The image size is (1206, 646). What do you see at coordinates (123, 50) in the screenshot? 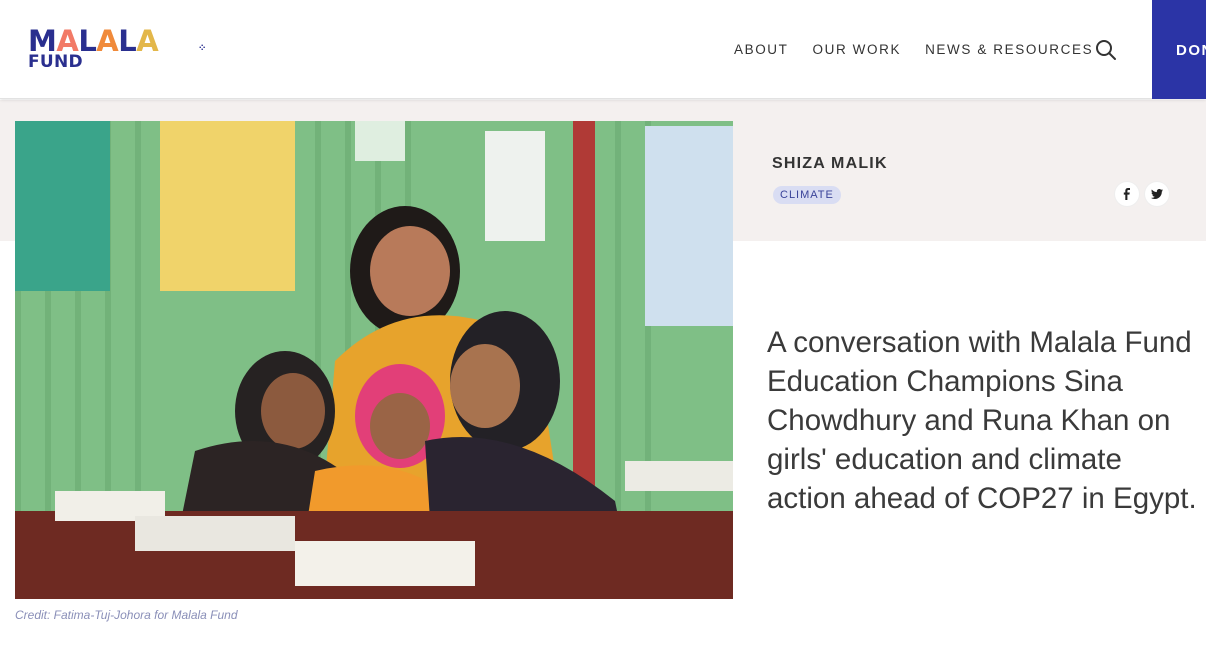
I see `malala-fund-logo: MALALA FUND ⁘` at bounding box center [123, 50].